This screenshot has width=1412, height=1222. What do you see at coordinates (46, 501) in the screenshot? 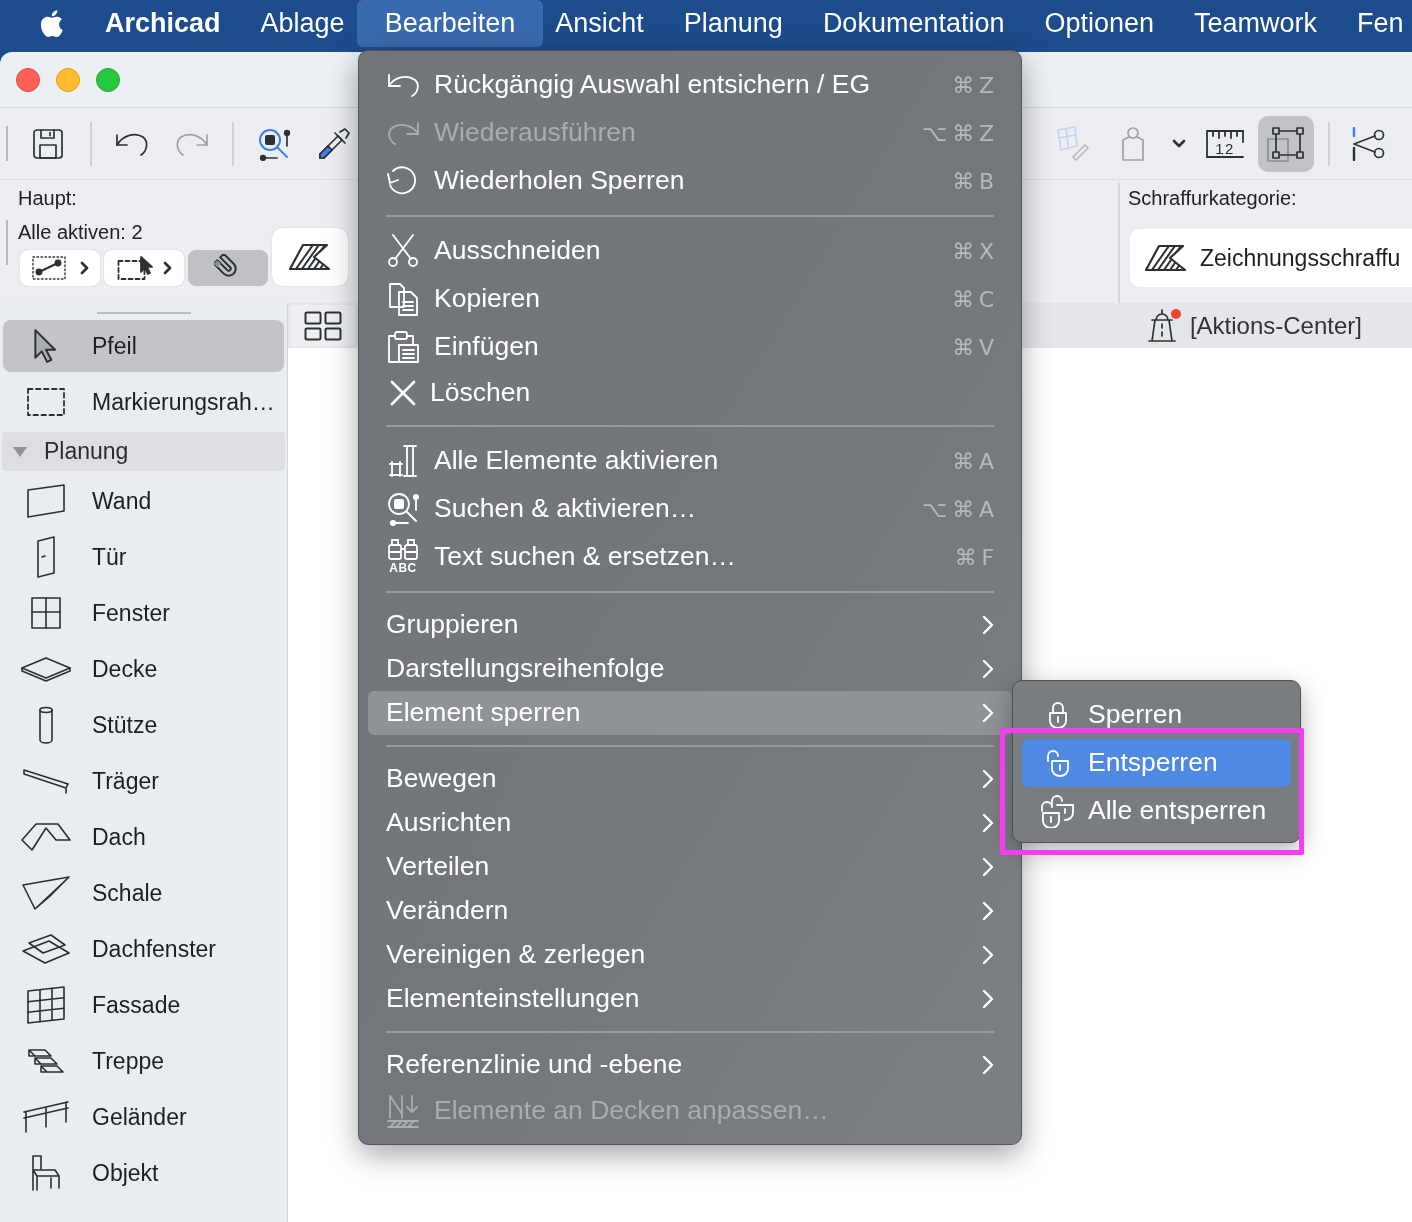
I see `wall-icon` at bounding box center [46, 501].